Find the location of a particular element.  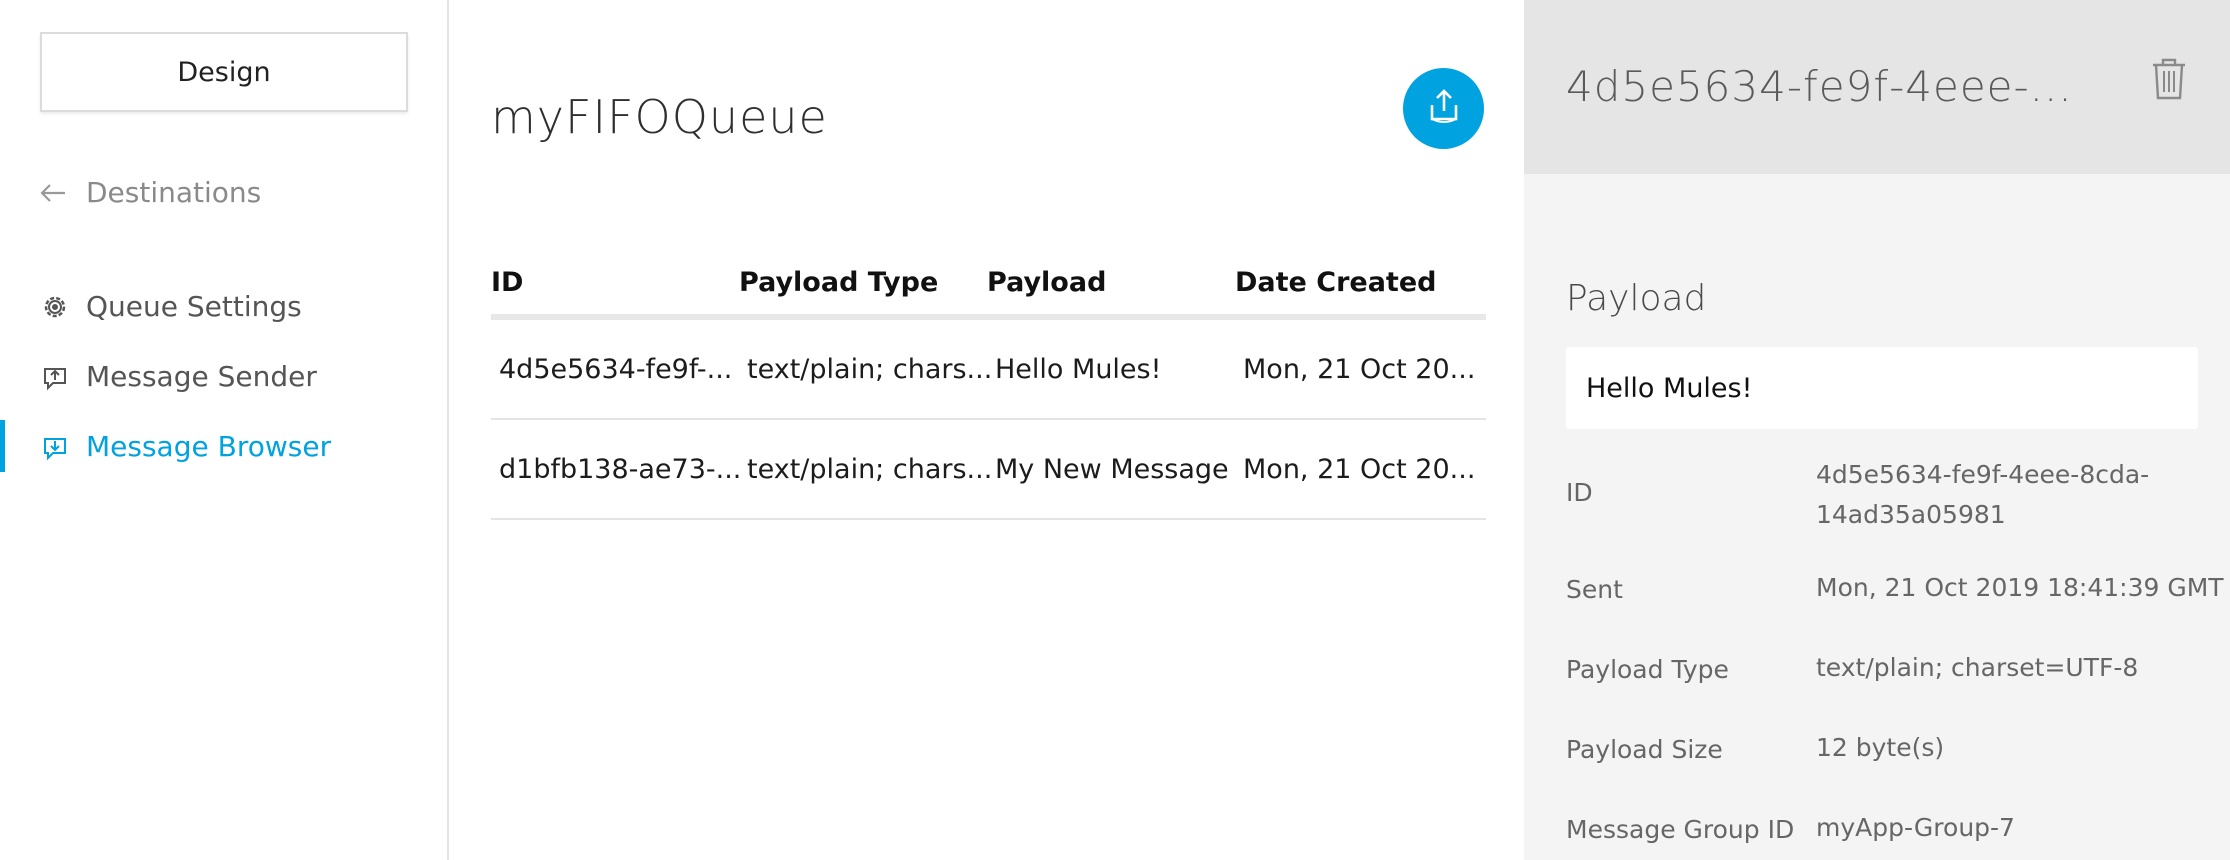

sidebar-item-label: Queue Settings is located at coordinates (194, 306).